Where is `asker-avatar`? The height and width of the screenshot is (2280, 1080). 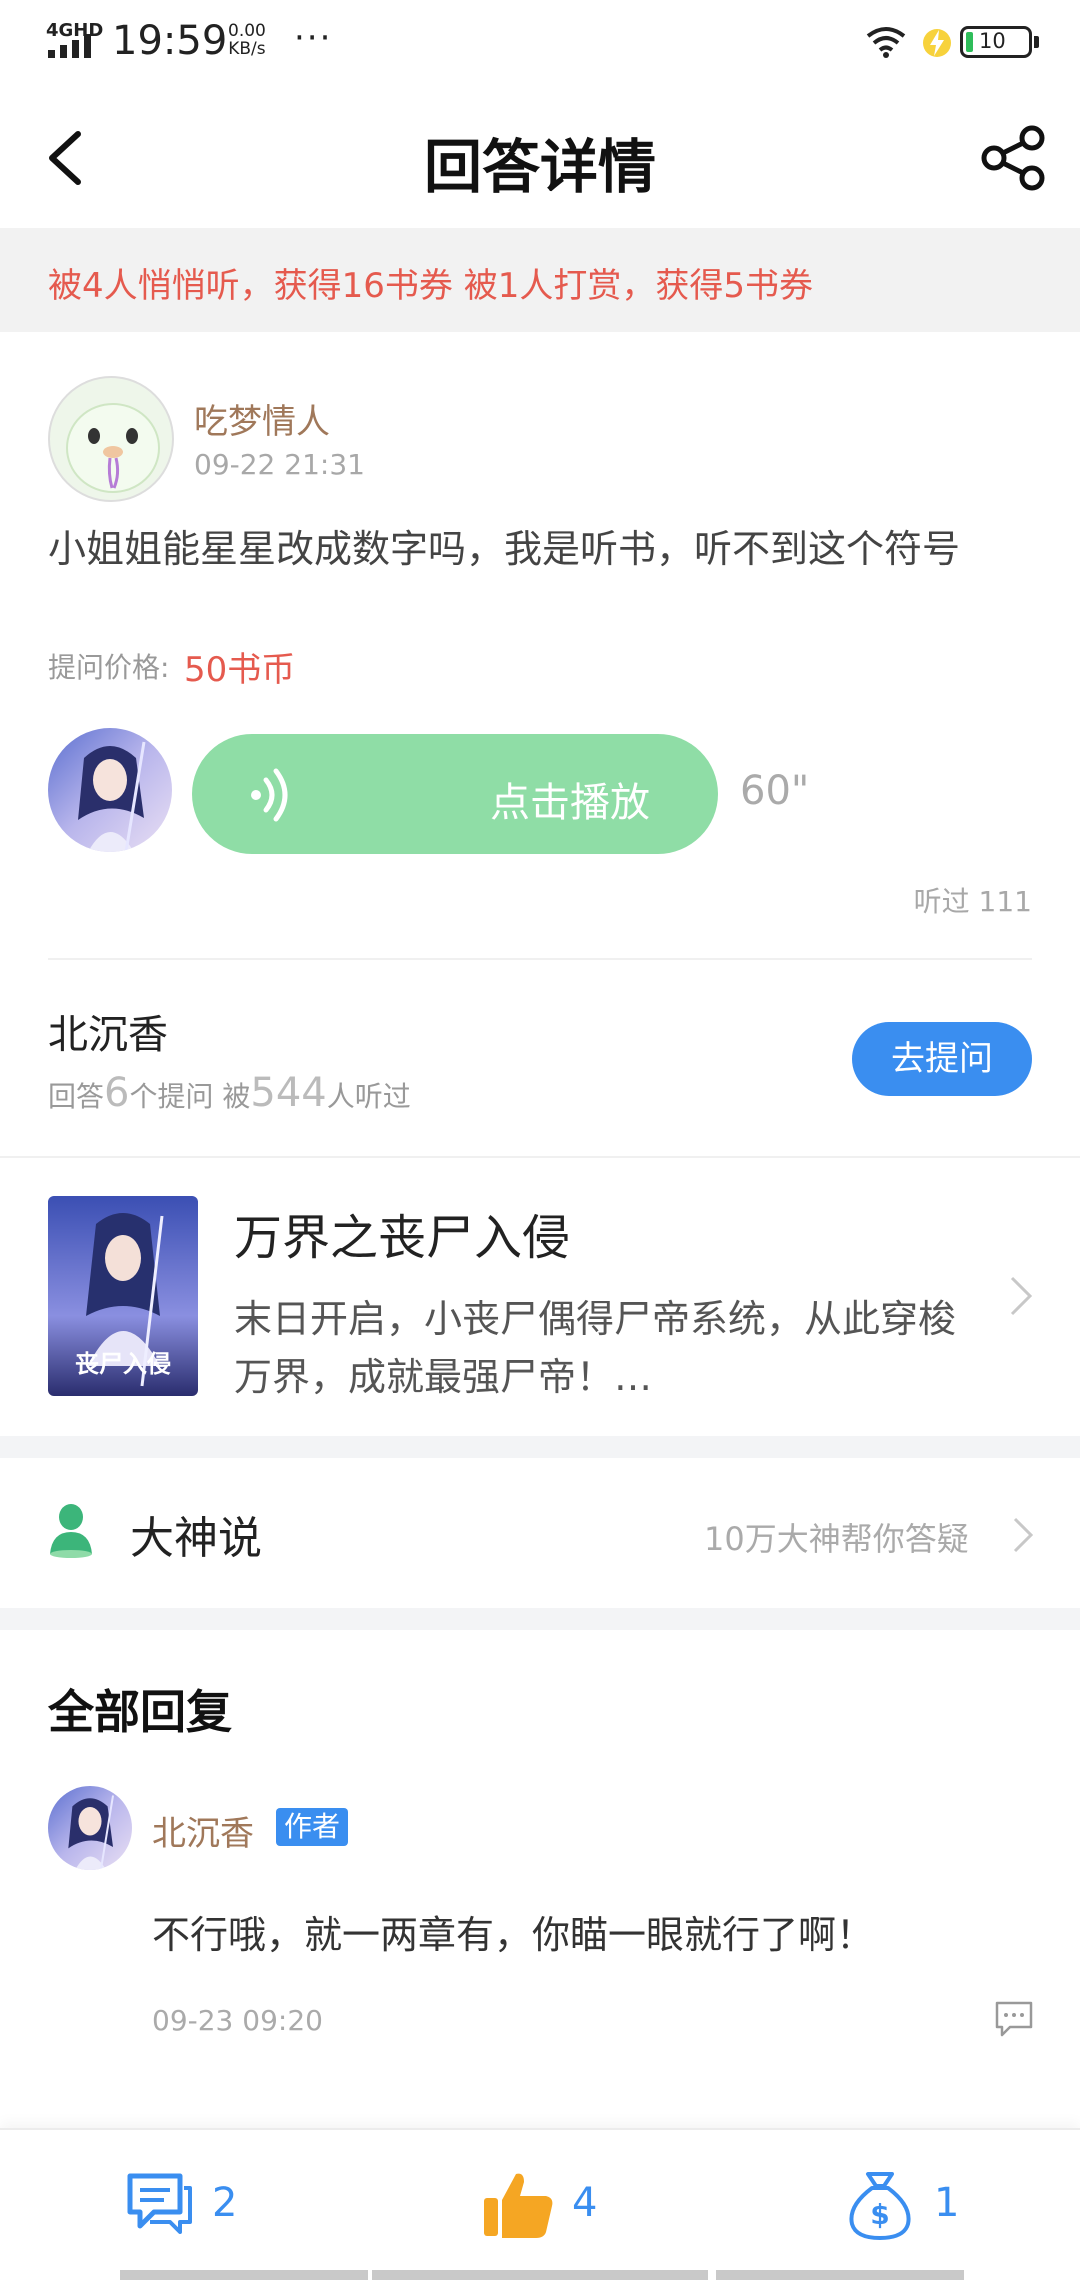
asker-avatar is located at coordinates (111, 439).